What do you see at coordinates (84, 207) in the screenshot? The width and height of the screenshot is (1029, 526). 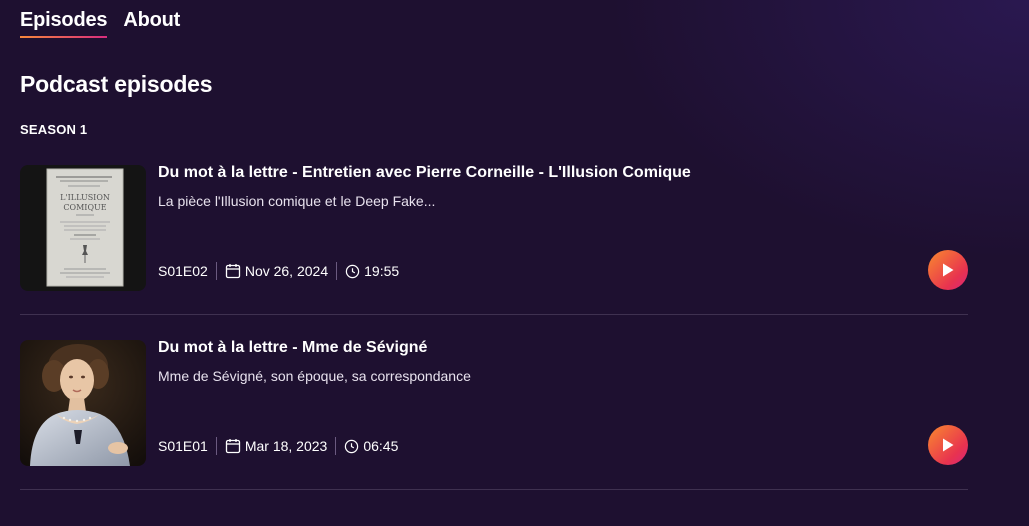 I see `svg-text: COMIQUE` at bounding box center [84, 207].